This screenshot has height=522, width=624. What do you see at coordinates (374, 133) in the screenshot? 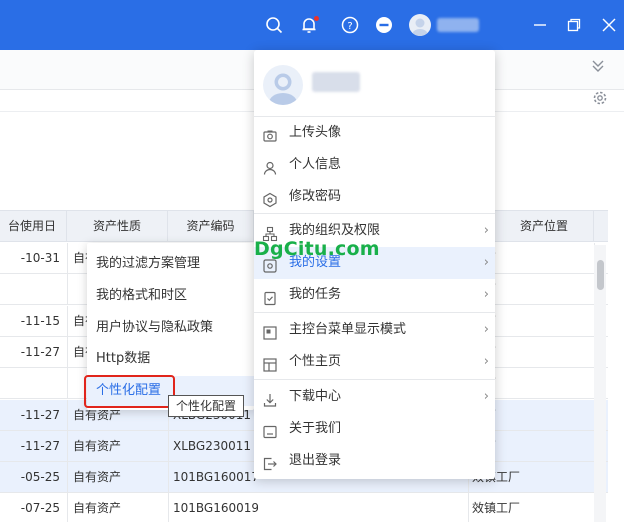
I see `menu-item-upload-avatar: 上传头像` at bounding box center [374, 133].